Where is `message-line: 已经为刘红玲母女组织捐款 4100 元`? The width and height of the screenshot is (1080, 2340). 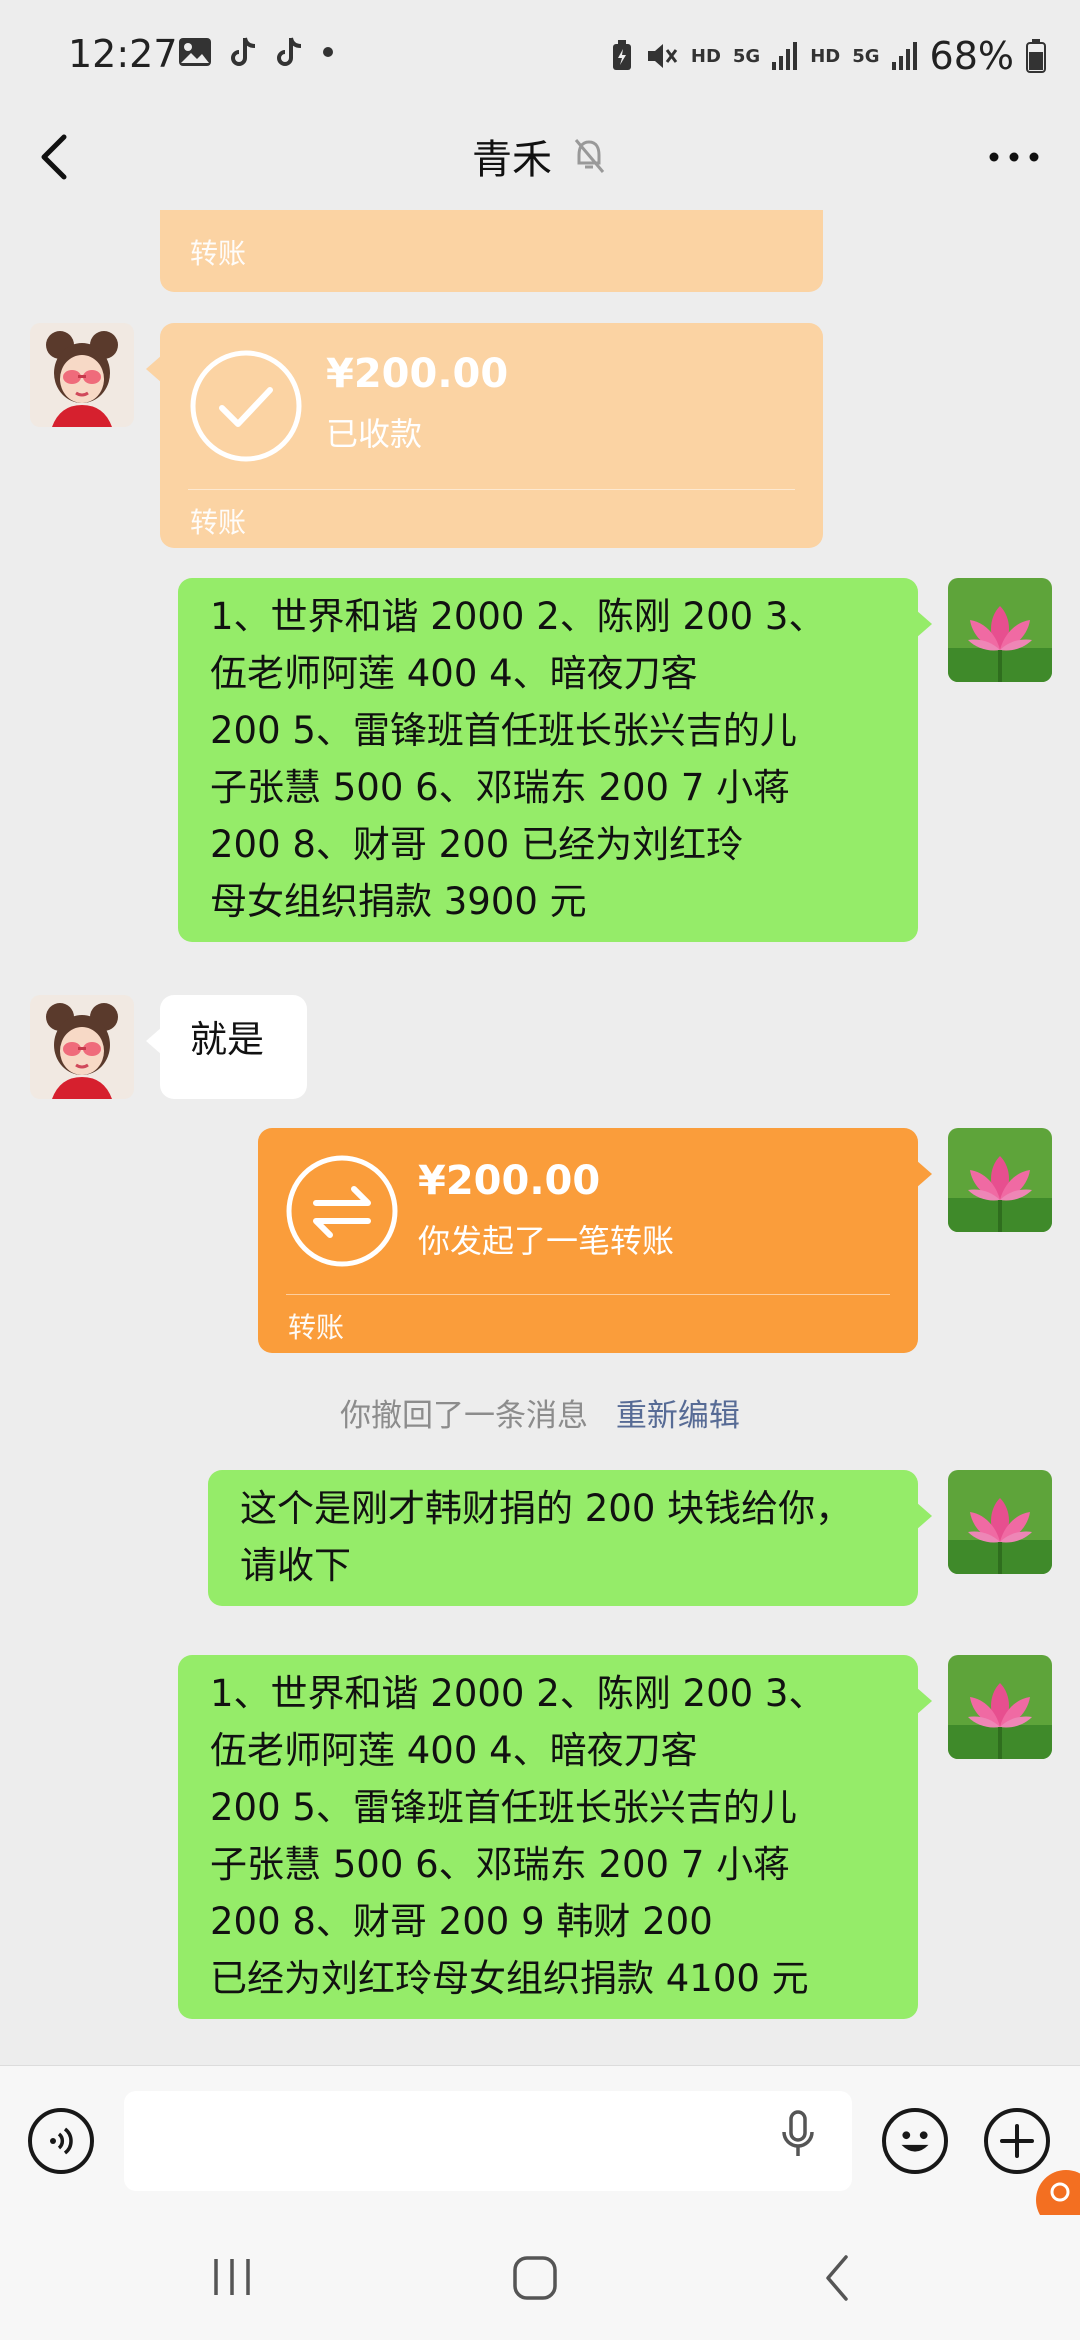 message-line: 已经为刘红玲母女组织捐款 4100 元 is located at coordinates (509, 1978).